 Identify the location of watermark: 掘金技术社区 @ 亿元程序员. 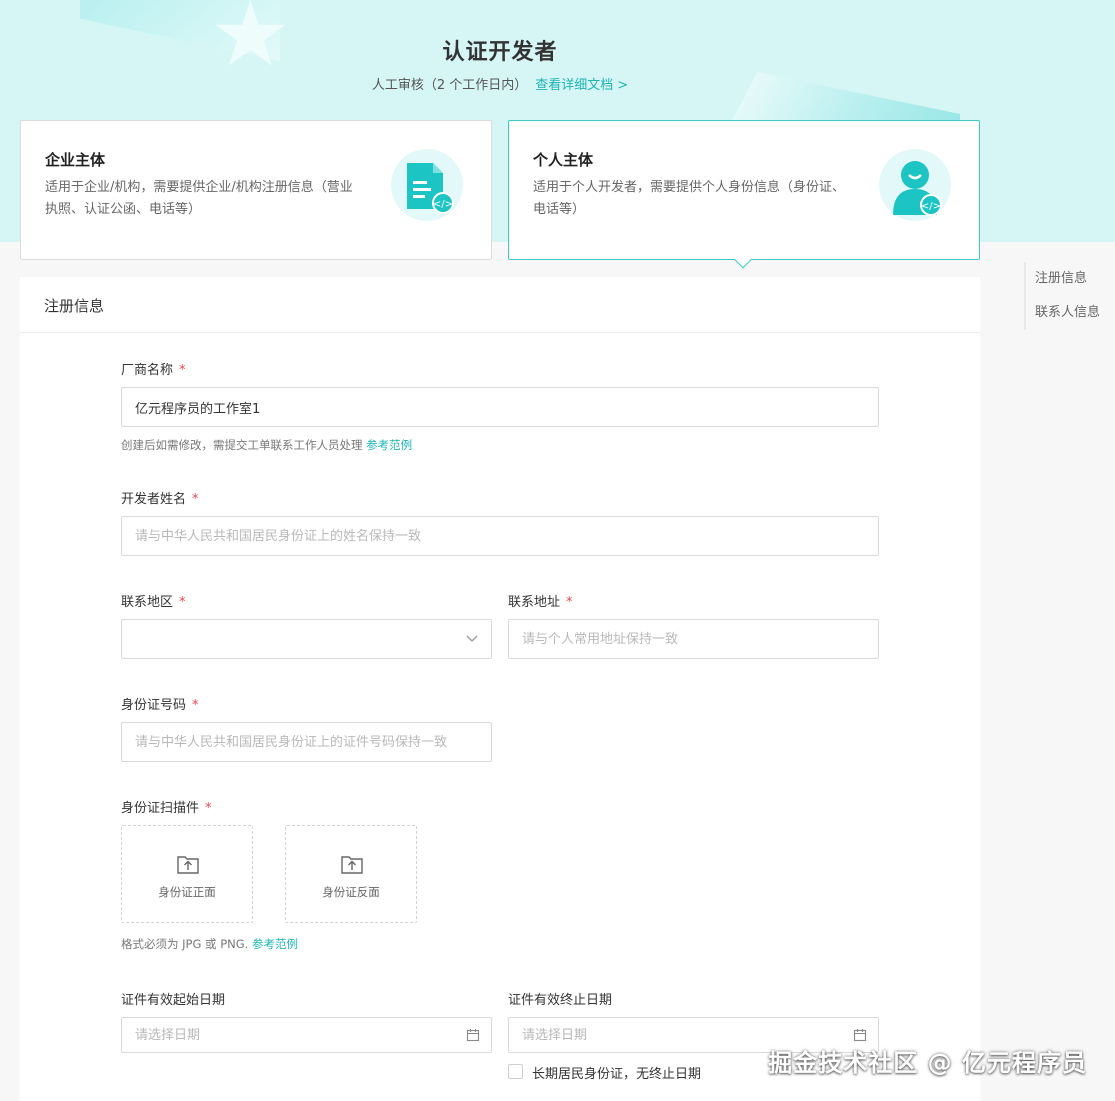
(927, 1063).